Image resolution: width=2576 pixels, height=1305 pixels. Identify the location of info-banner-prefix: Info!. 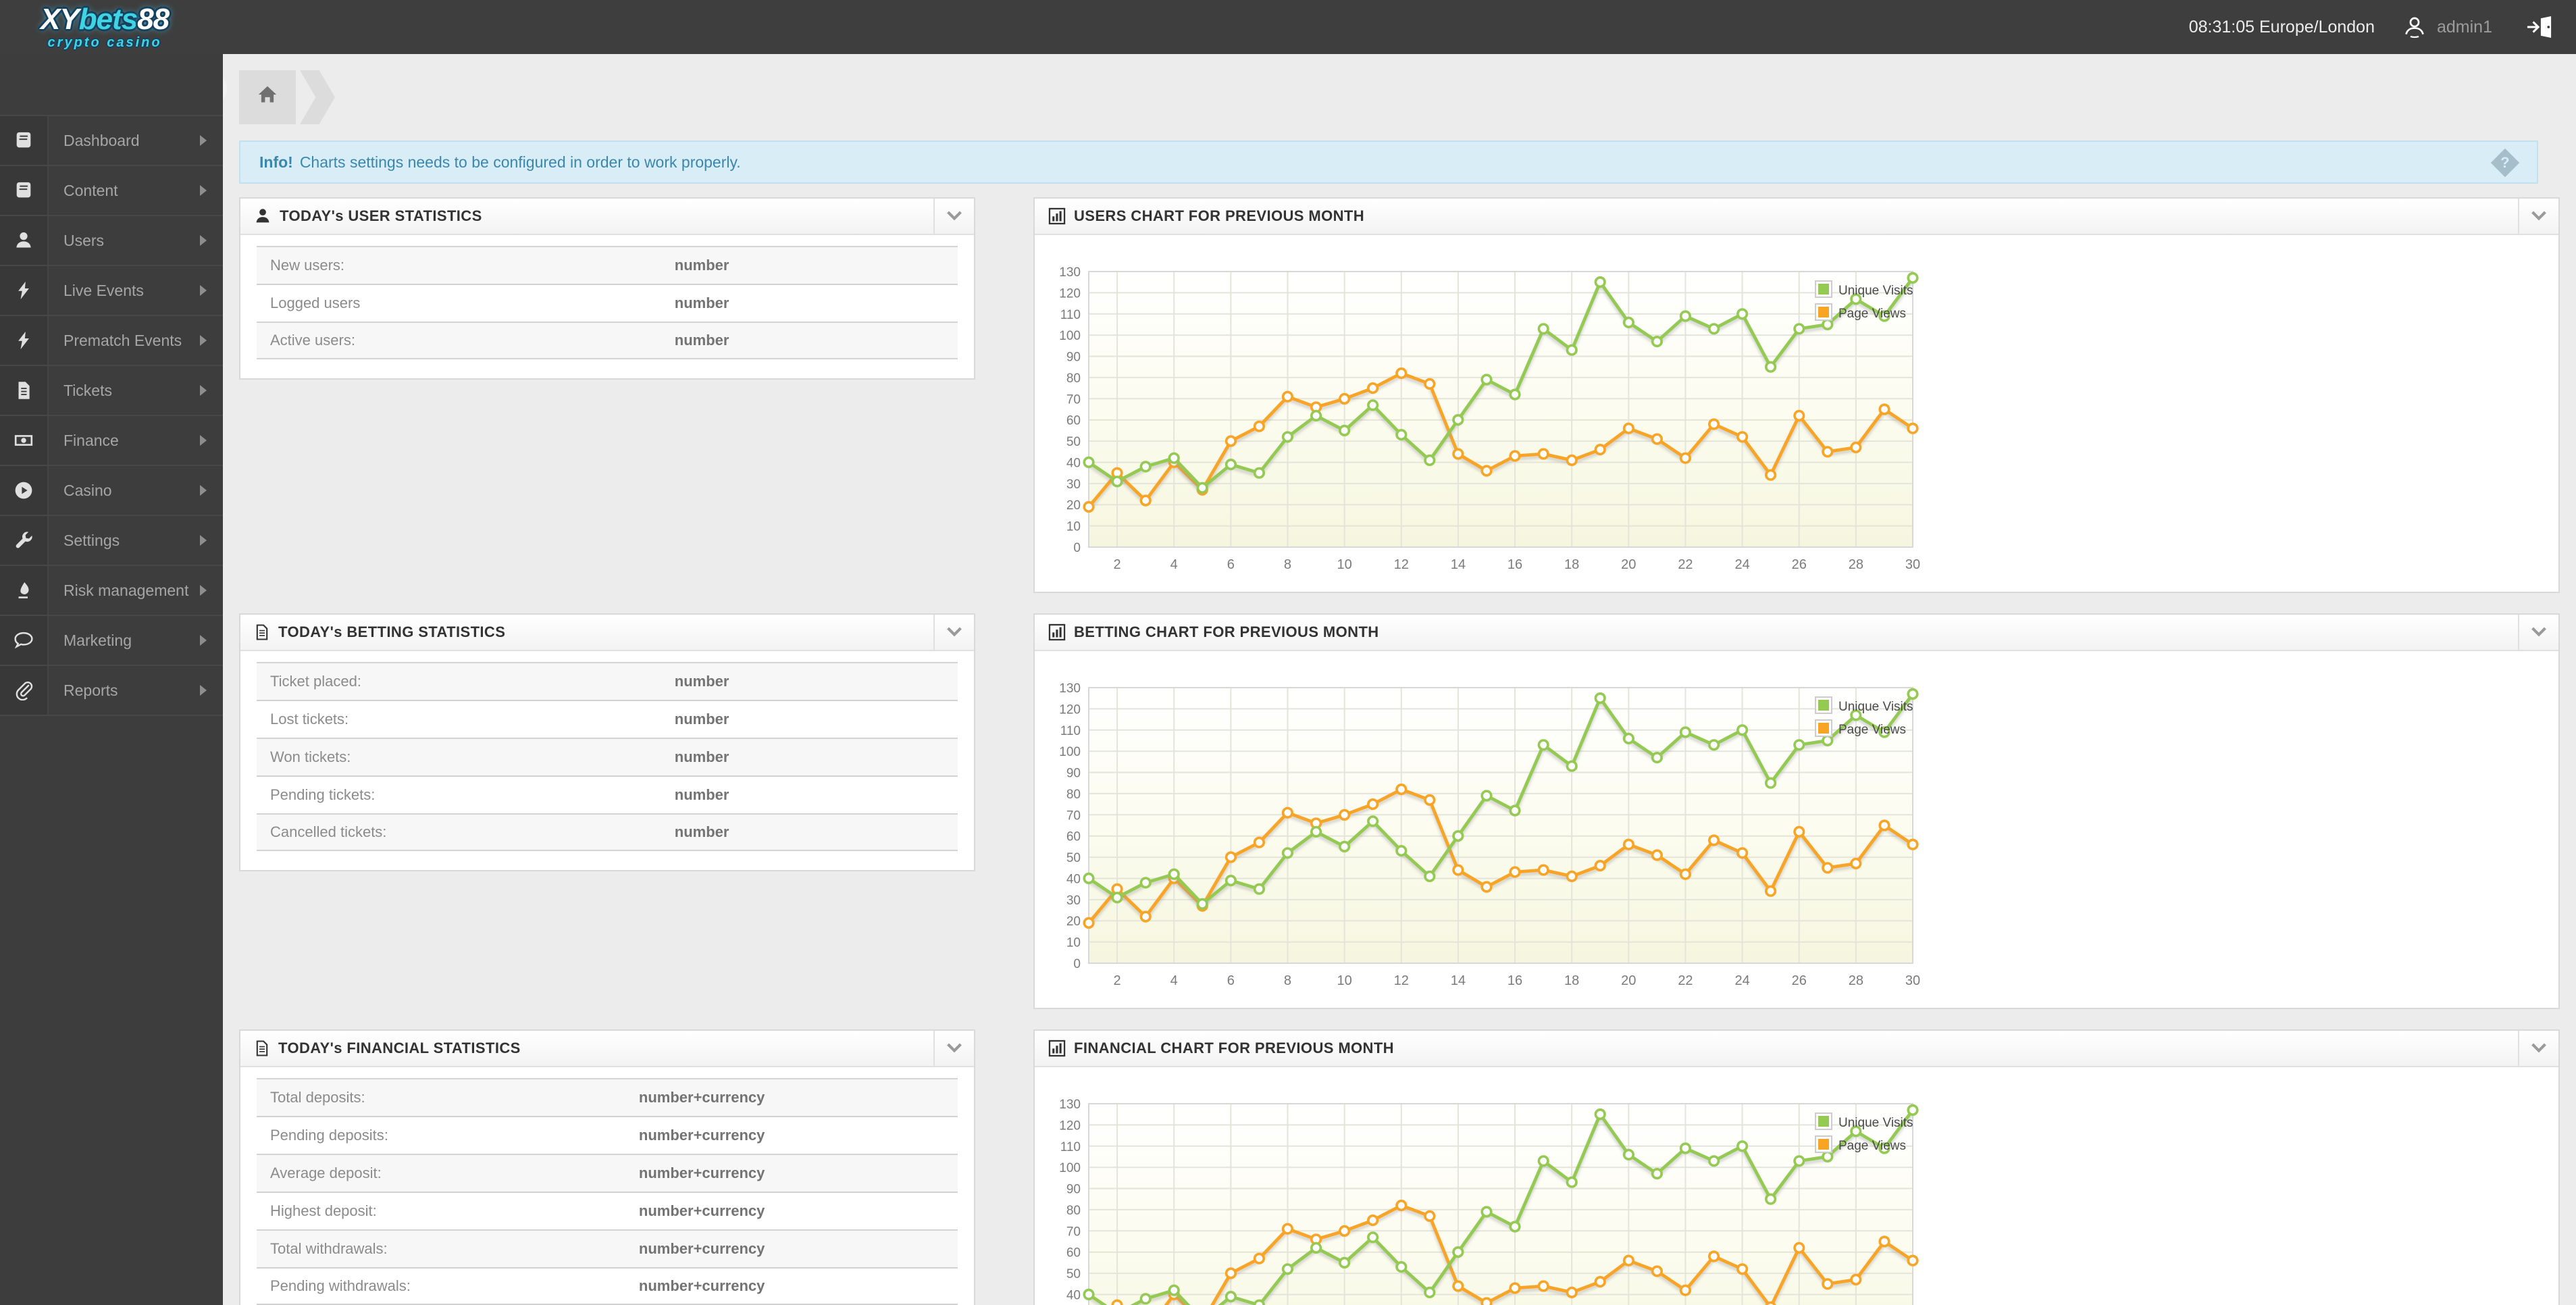
(276, 162).